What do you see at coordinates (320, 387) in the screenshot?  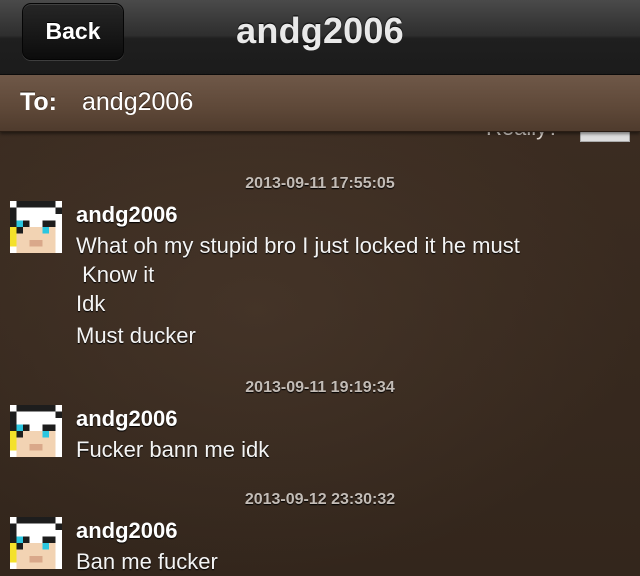 I see `message-timestamp: 2013-09-11 19:19:34` at bounding box center [320, 387].